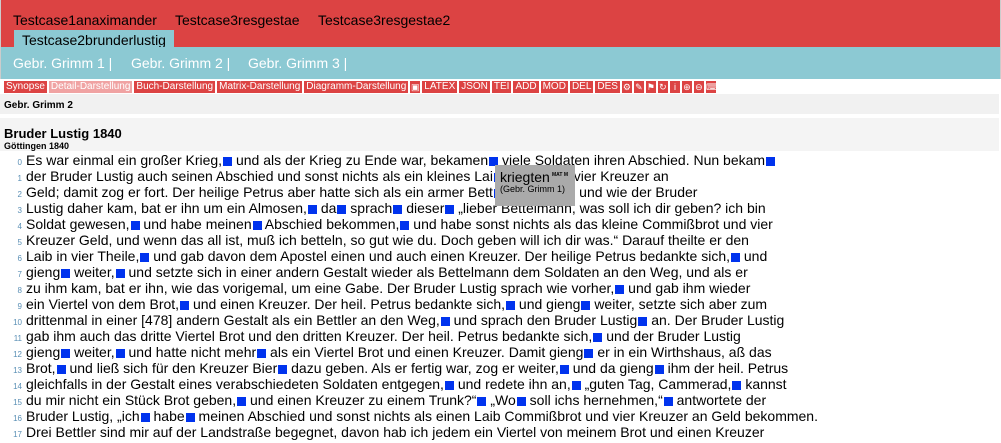 Image resolution: width=1001 pixels, height=443 pixels. What do you see at coordinates (62, 63) in the screenshot?
I see `nav-gebr-grimm-1: Gebr. Grimm 1 |` at bounding box center [62, 63].